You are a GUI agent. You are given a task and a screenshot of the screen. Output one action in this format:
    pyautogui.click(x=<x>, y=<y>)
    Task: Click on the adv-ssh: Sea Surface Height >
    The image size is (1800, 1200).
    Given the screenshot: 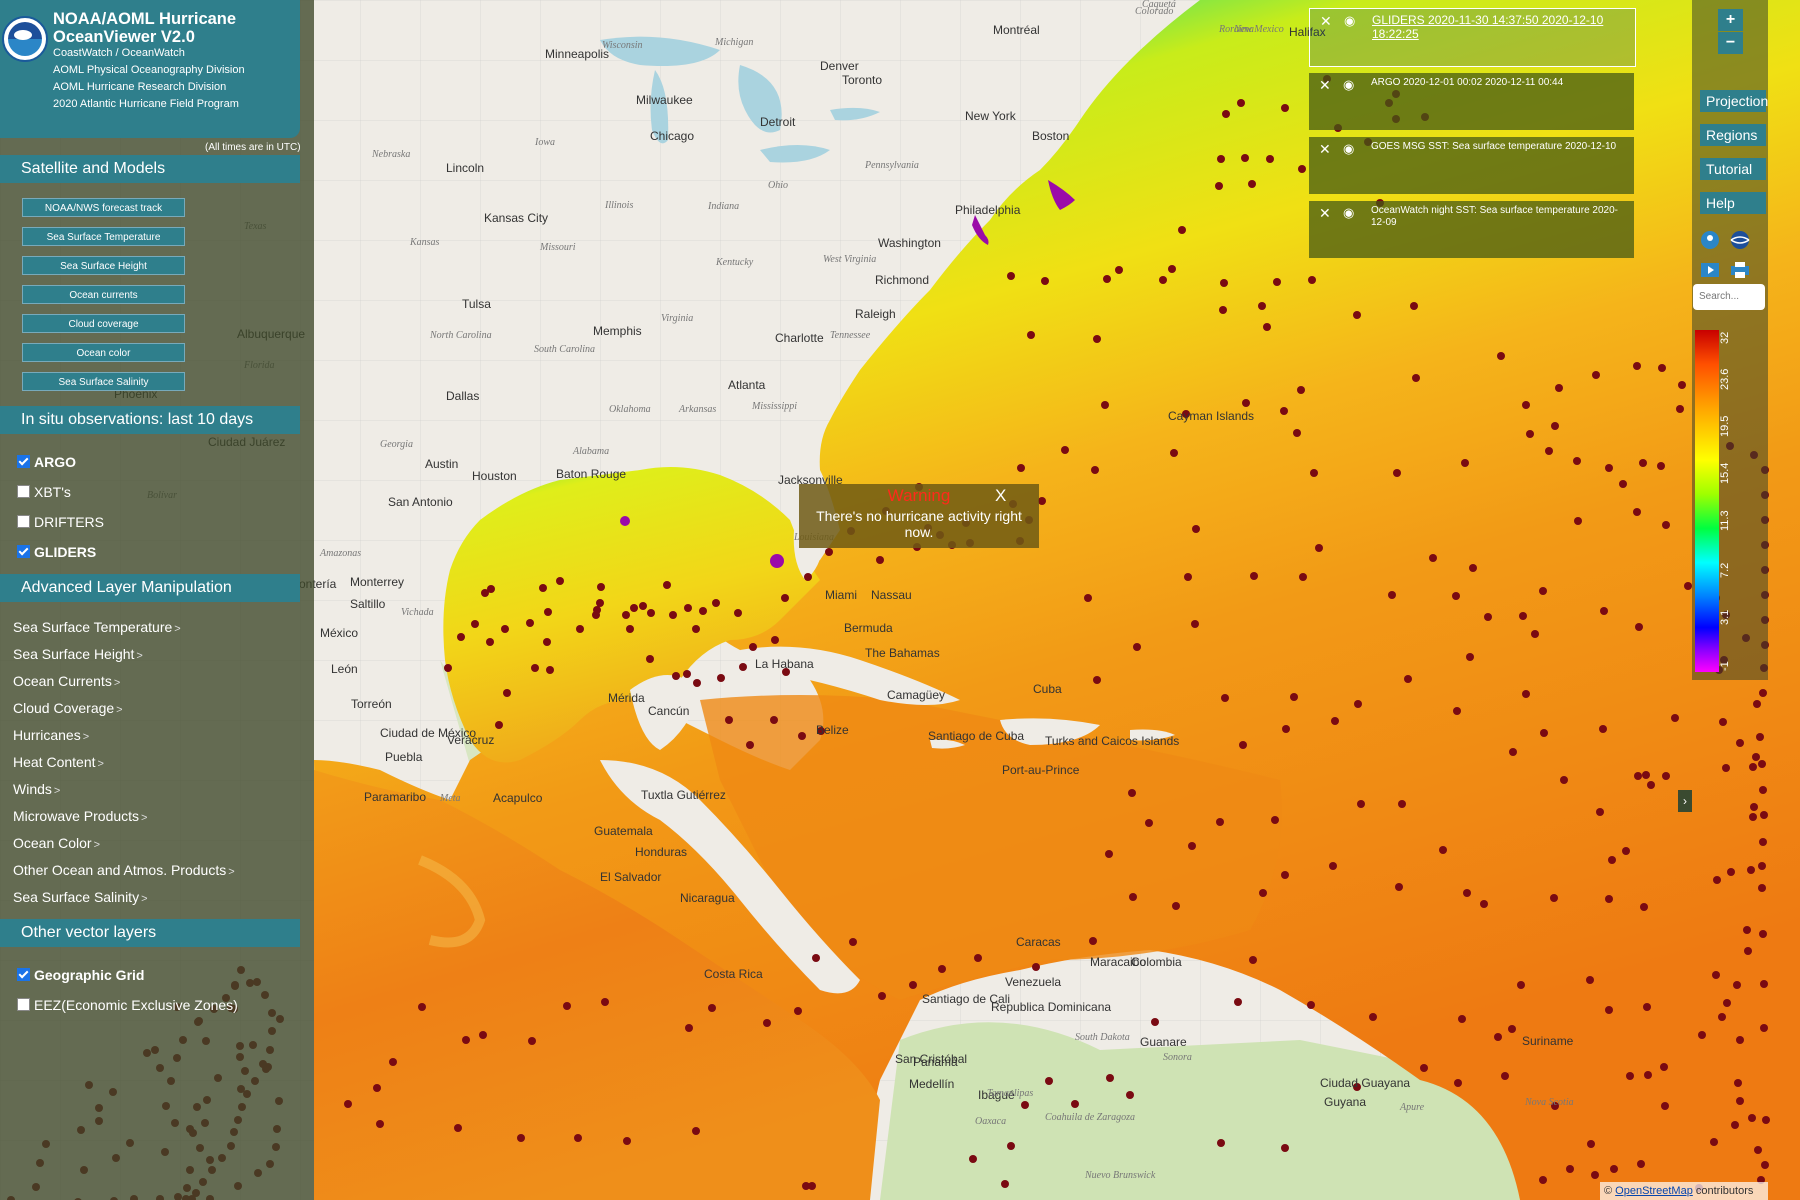 What is the action you would take?
    pyautogui.click(x=78, y=654)
    